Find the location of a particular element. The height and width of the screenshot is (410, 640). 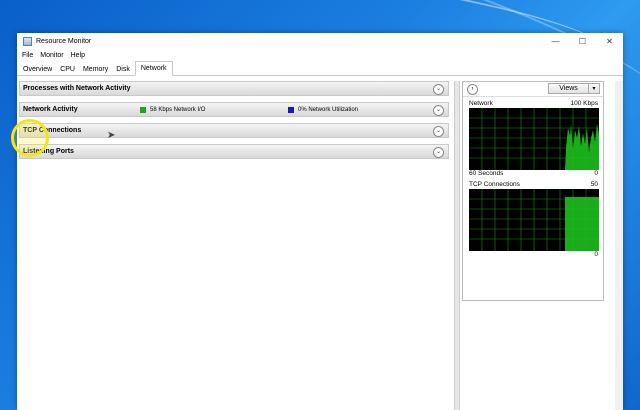

window-title: Resource Monitor is located at coordinates (64, 41).